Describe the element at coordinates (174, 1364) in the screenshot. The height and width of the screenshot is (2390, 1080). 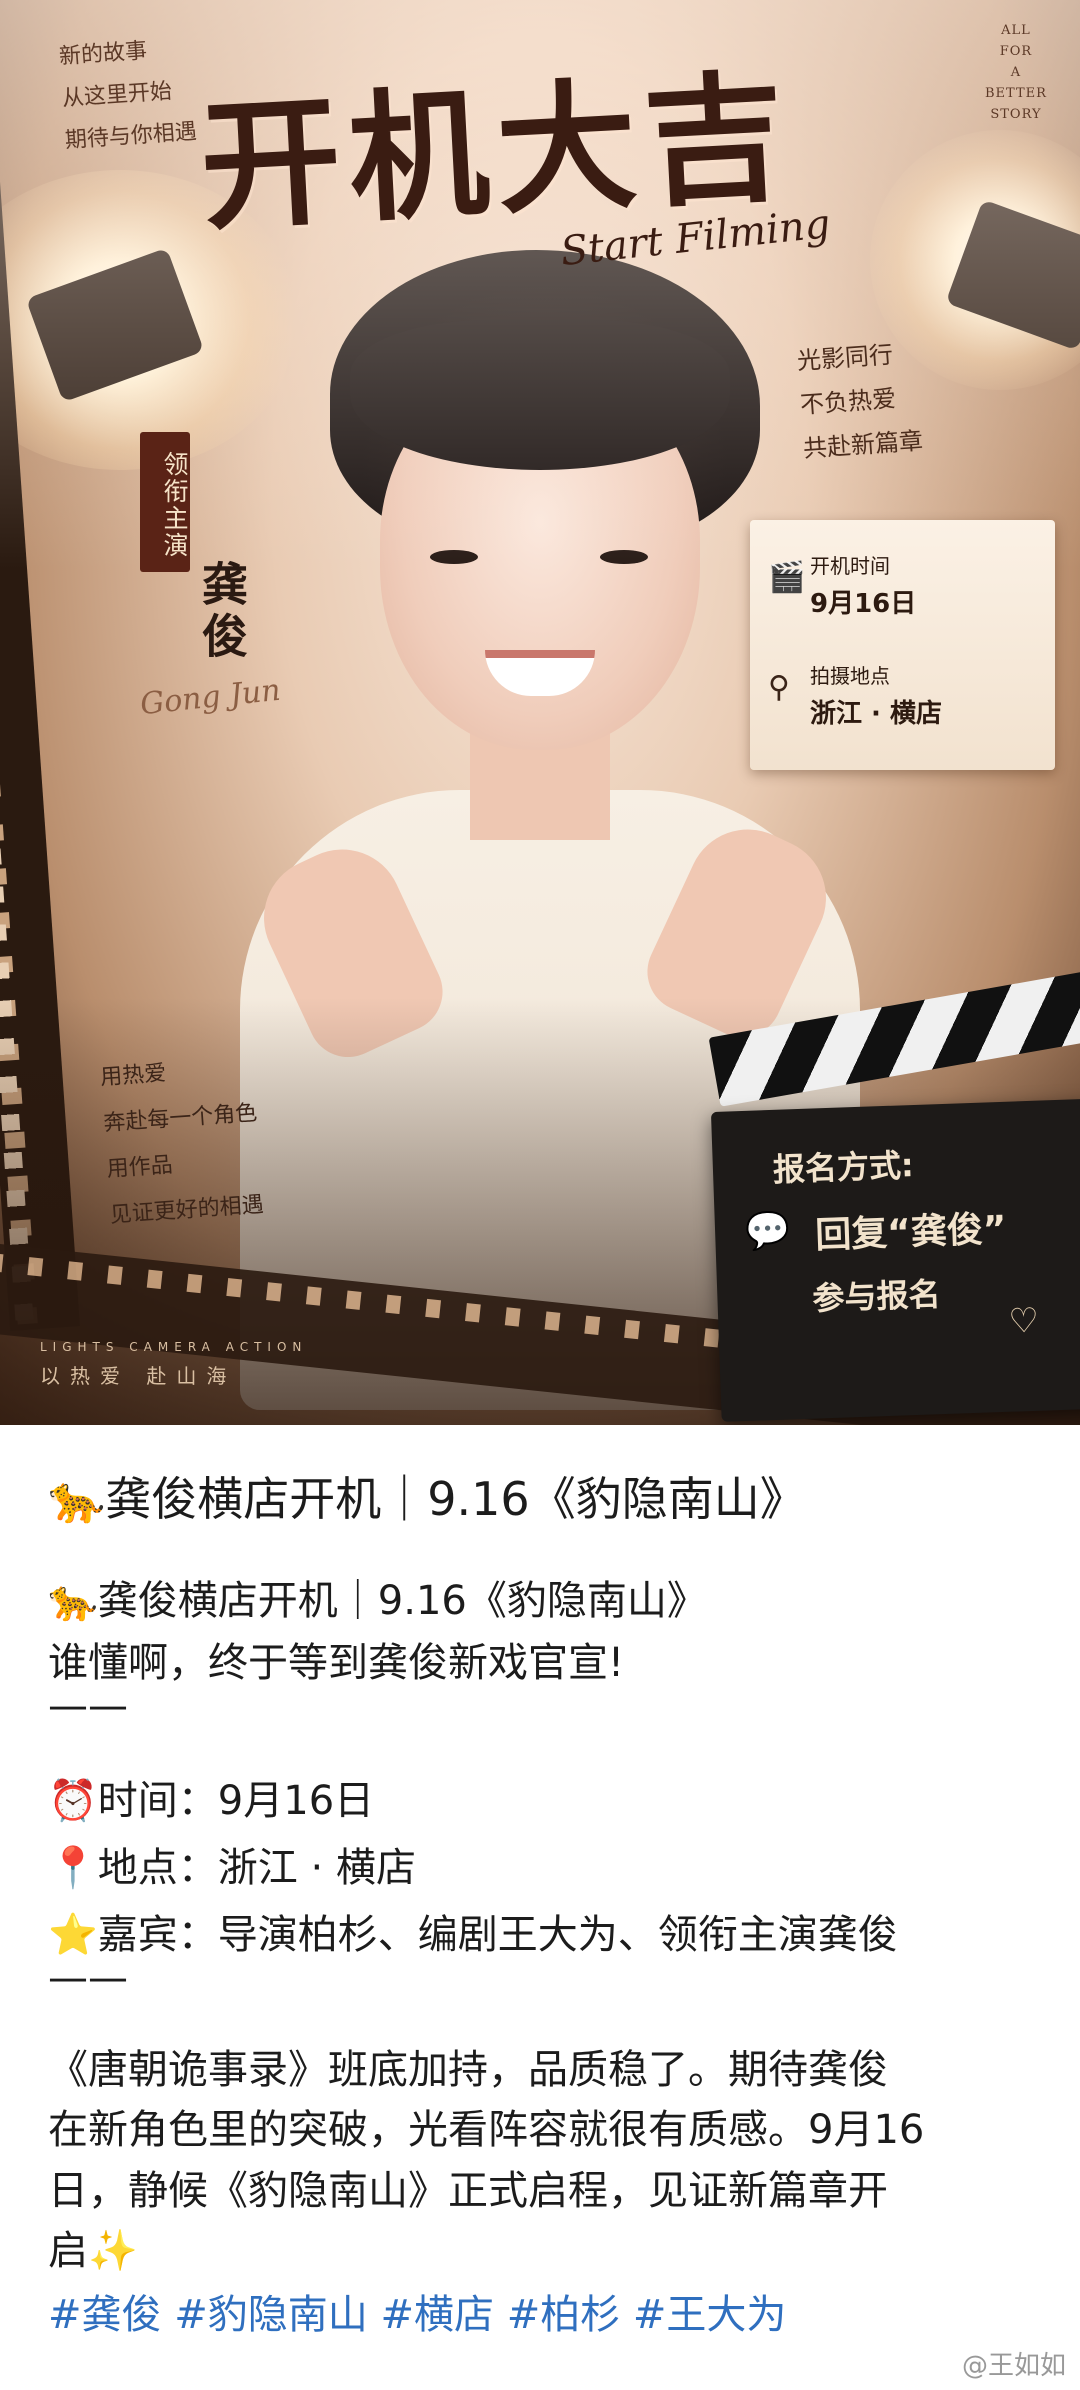
I see `poster-footer: LIGHTS CAMERA ACTION 以热爱 赴山海` at that location.